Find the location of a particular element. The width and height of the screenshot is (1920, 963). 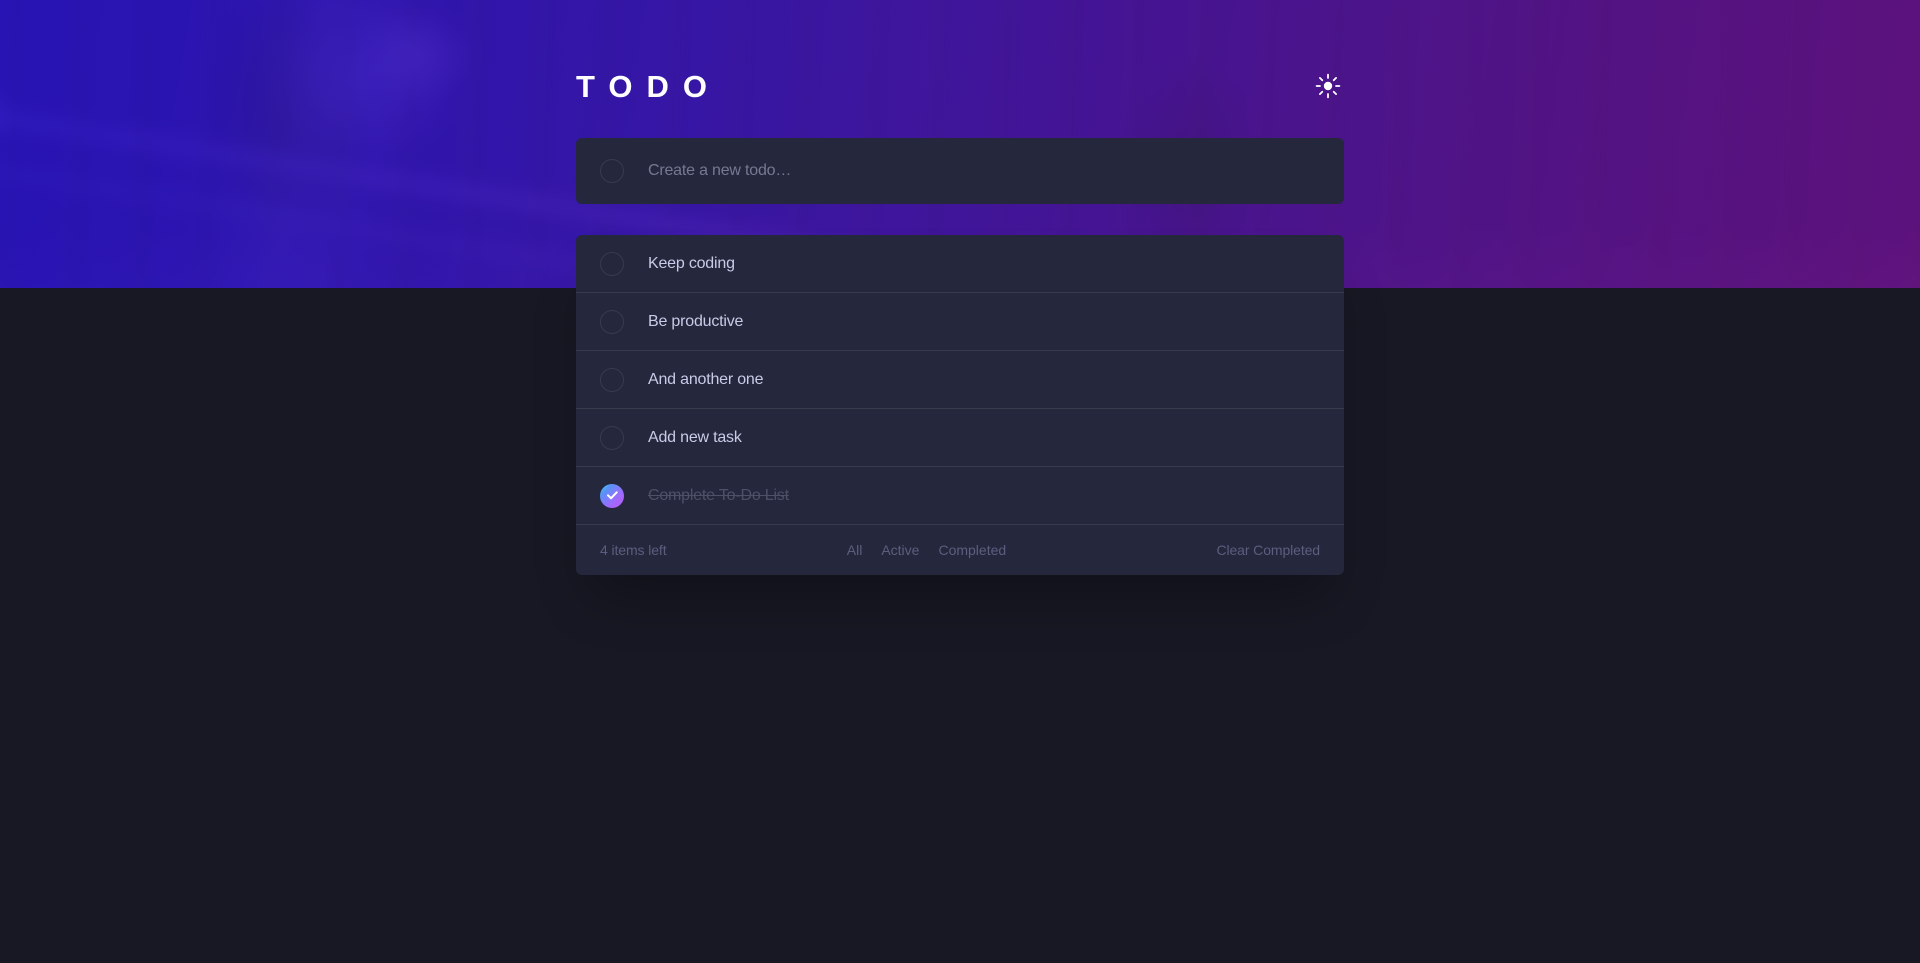

todo-item-label: Add new task is located at coordinates (695, 437).